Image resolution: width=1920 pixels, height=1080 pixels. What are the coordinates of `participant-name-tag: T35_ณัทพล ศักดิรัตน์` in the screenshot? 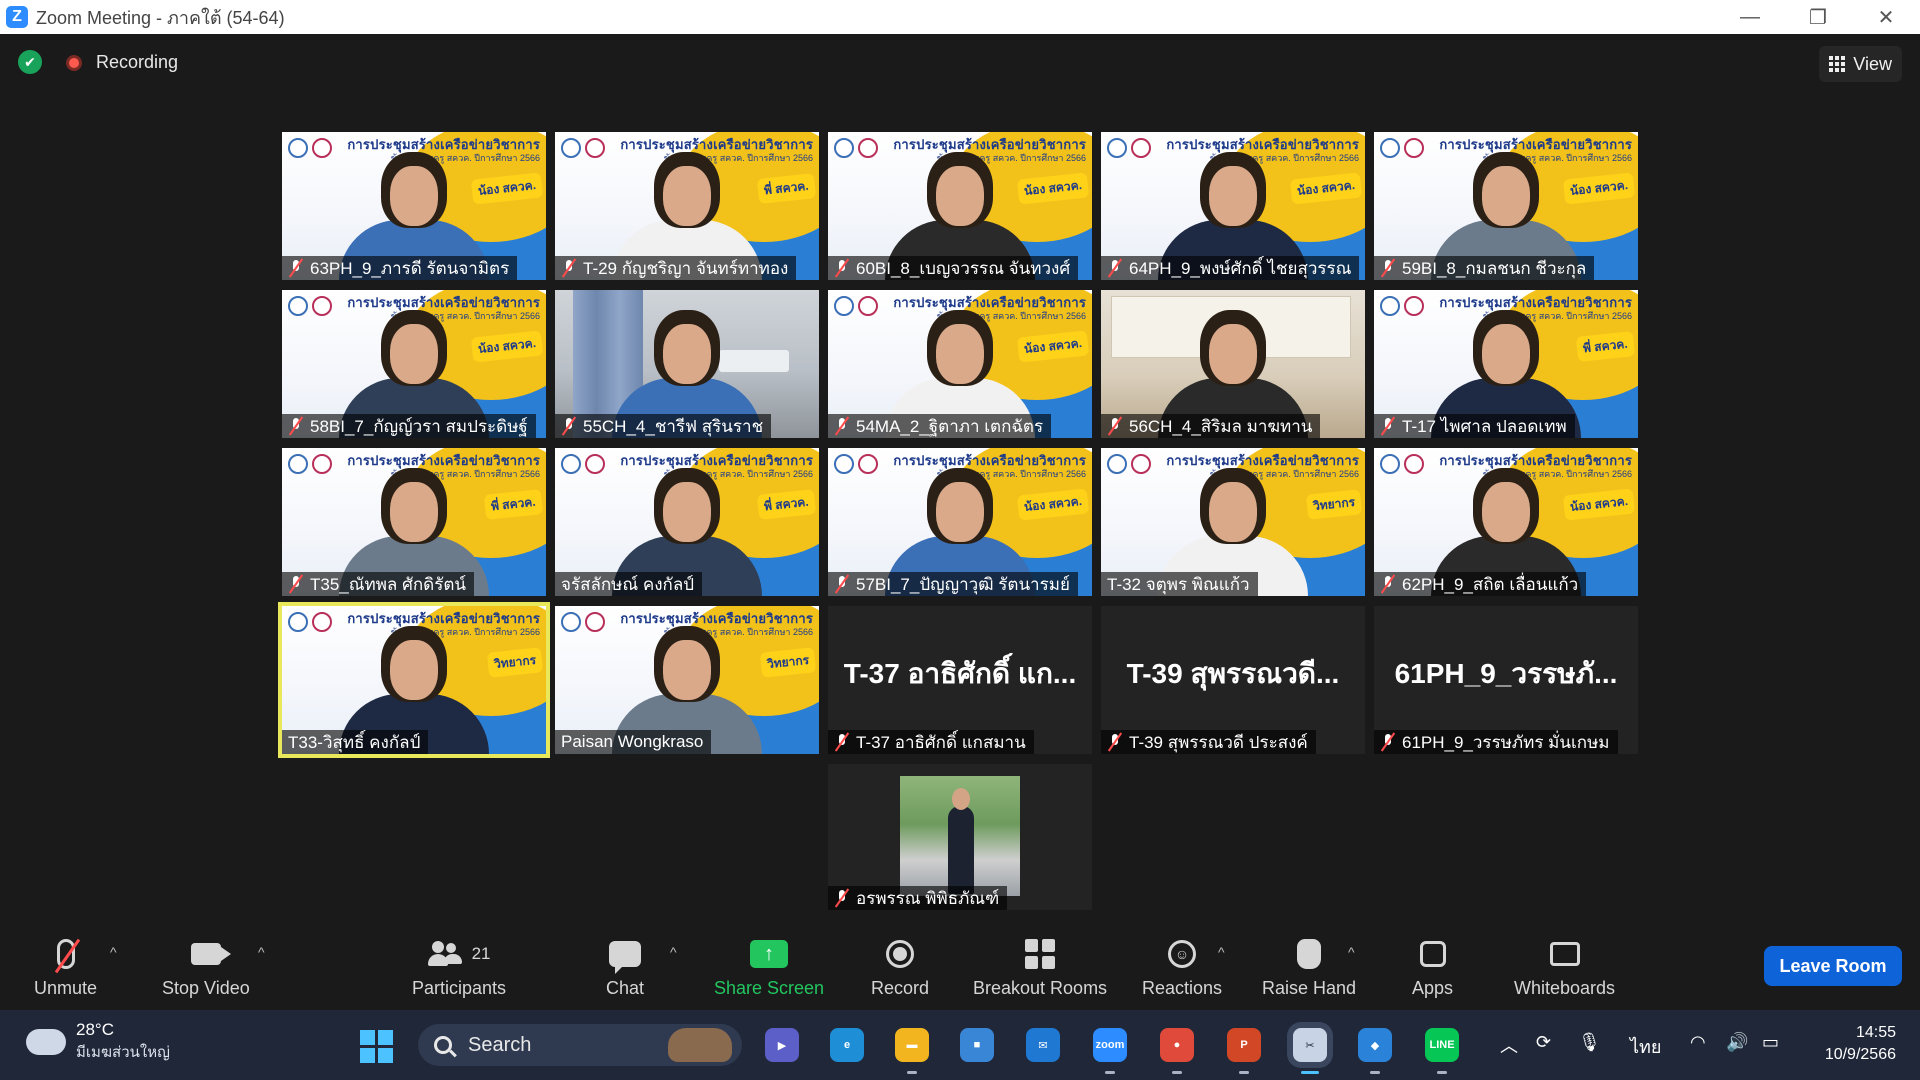 It's located at (378, 584).